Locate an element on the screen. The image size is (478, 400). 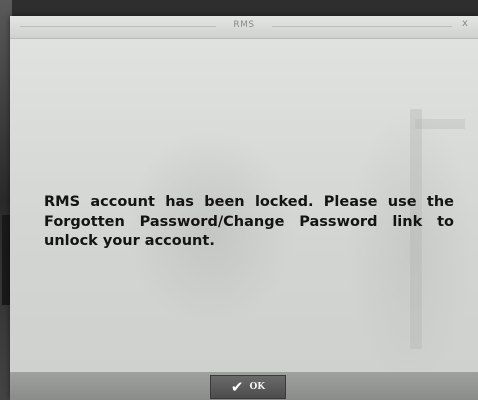
check-icon: ✔ is located at coordinates (237, 386).